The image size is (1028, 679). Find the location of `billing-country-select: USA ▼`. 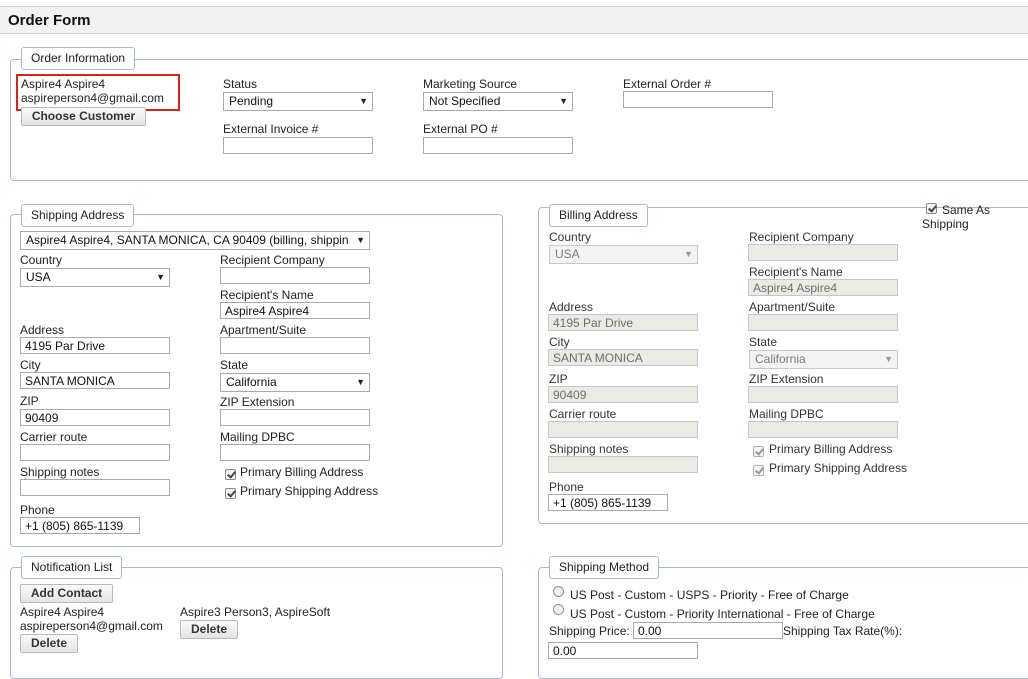

billing-country-select: USA ▼ is located at coordinates (623, 254).